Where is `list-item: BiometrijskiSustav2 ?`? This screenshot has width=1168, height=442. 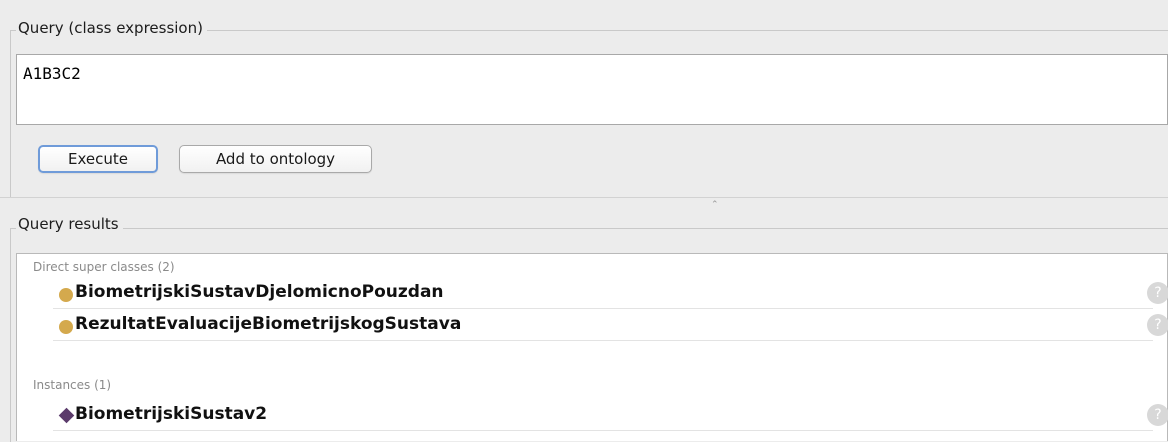 list-item: BiometrijskiSustav2 ? is located at coordinates (610, 415).